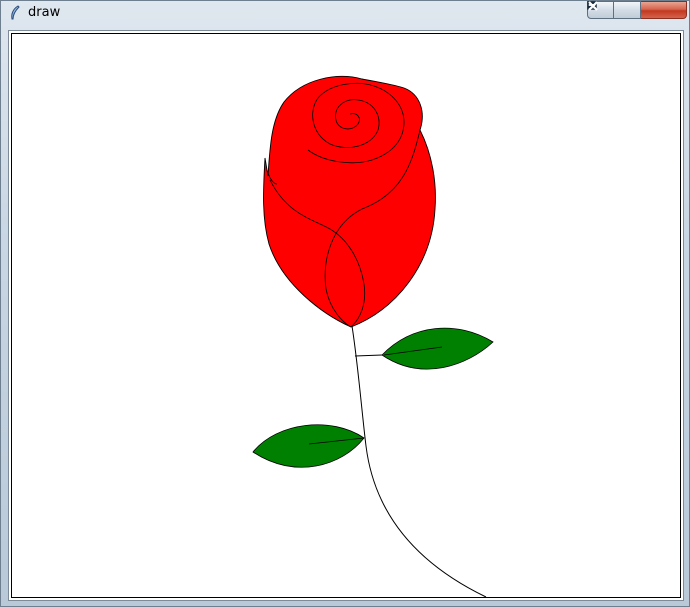 Image resolution: width=690 pixels, height=607 pixels. I want to click on lower-leaf, so click(308, 446).